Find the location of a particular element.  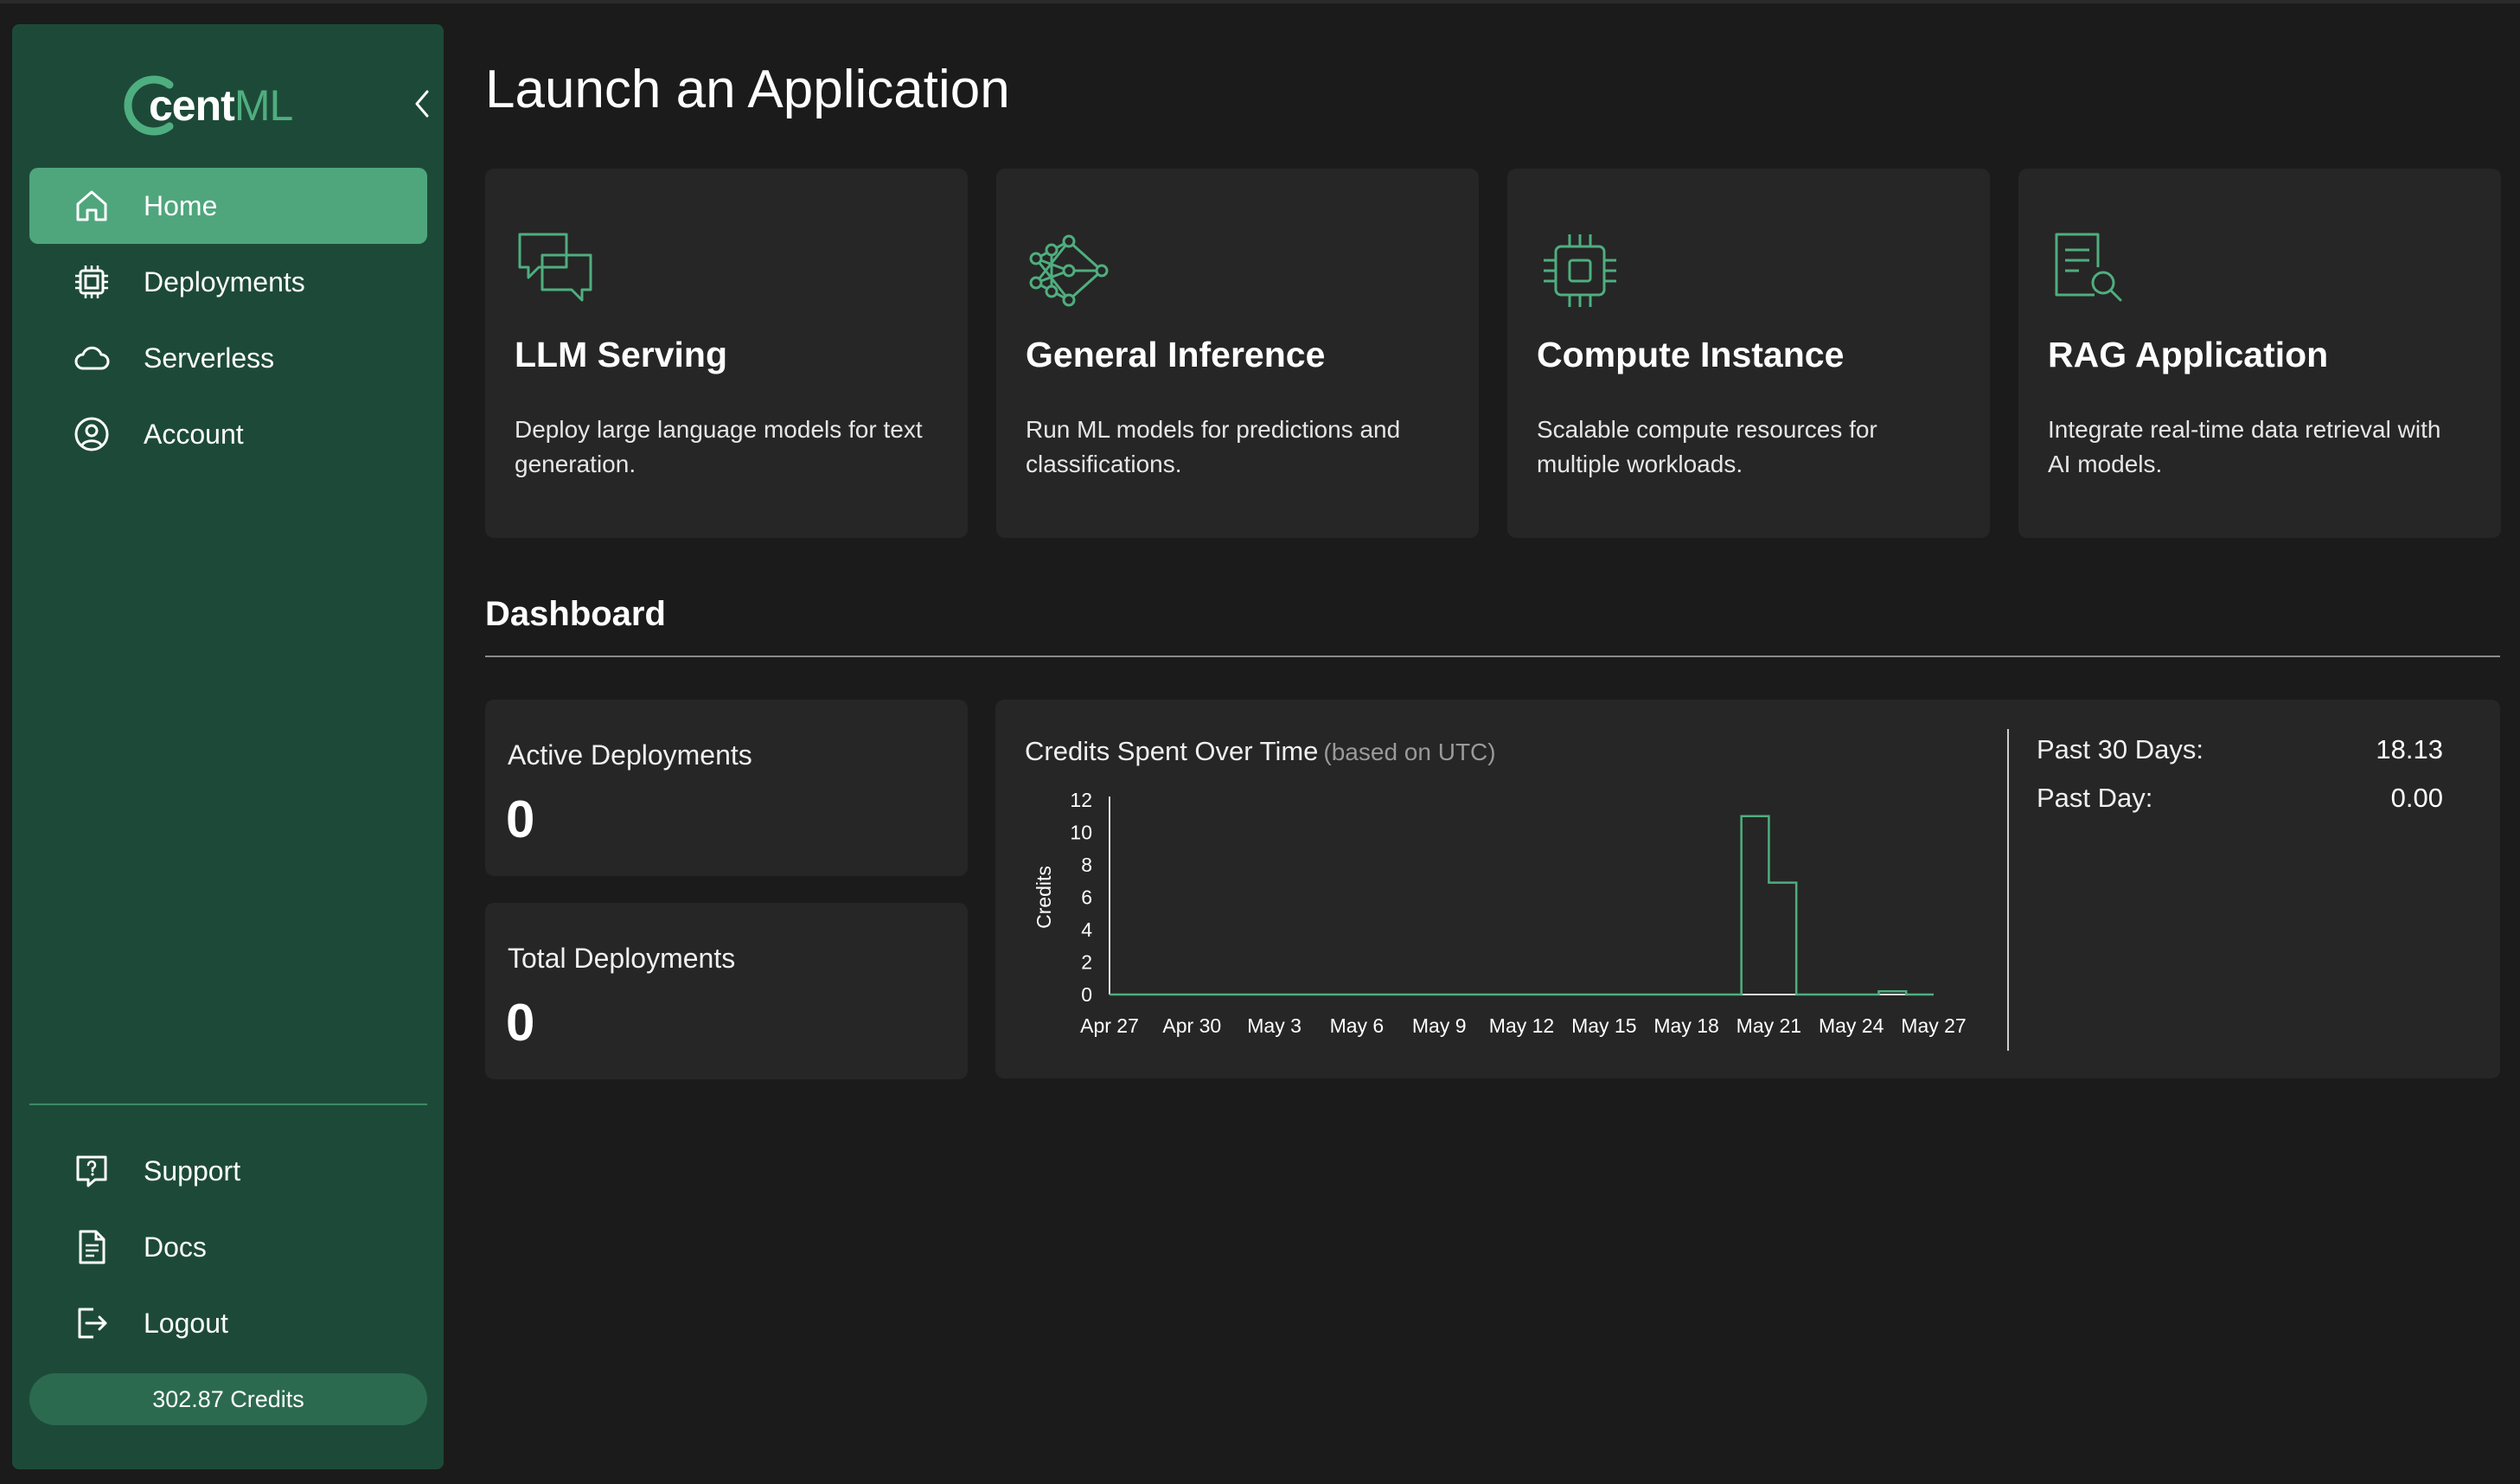

y-tick-label: 10 is located at coordinates (1081, 833).